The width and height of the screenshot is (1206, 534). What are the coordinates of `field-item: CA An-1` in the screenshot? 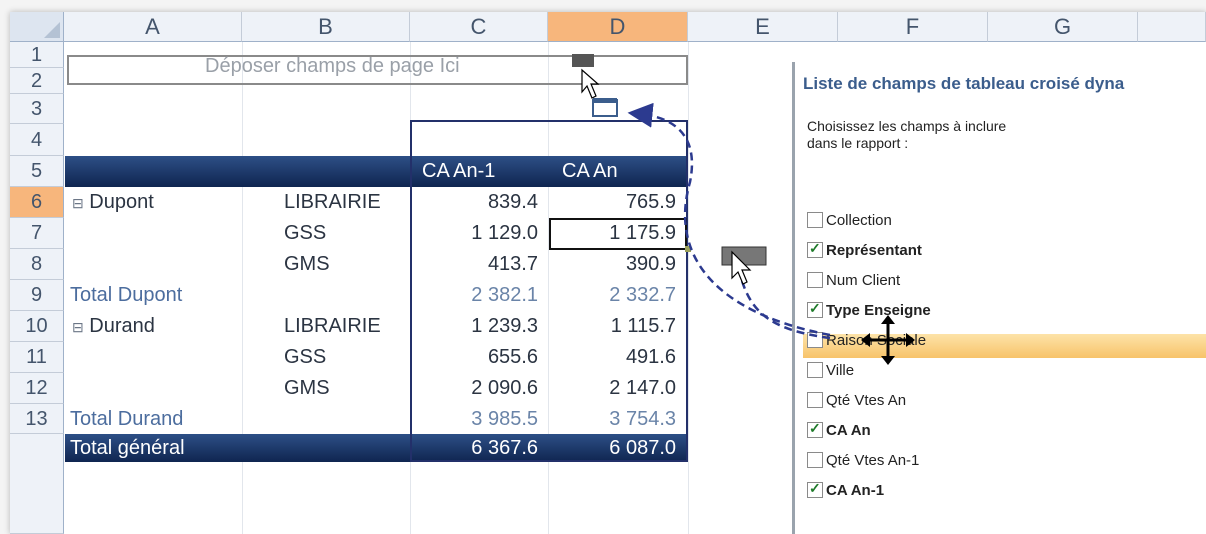 It's located at (846, 493).